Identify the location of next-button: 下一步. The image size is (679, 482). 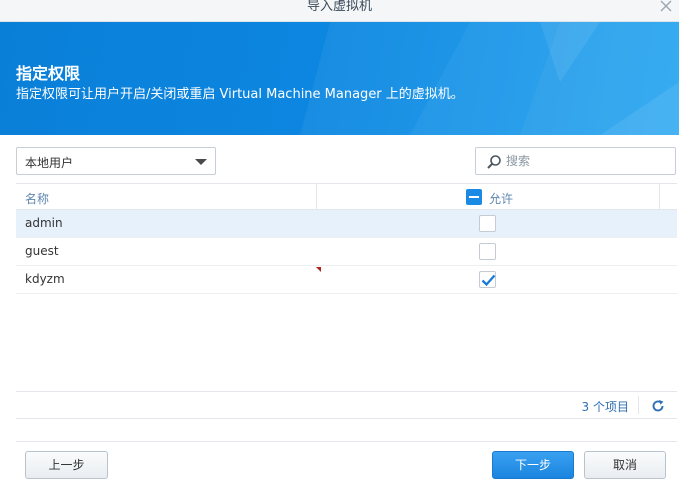
(533, 465).